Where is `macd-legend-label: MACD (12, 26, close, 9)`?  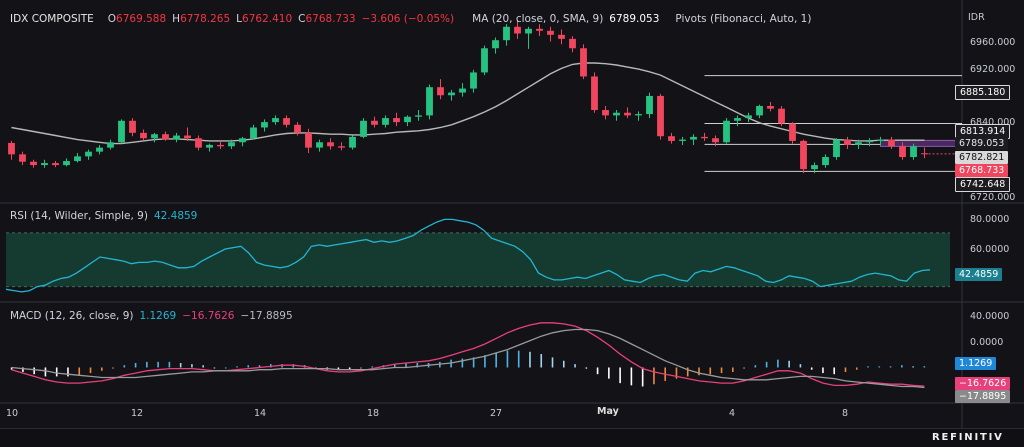
macd-legend-label: MACD (12, 26, close, 9) is located at coordinates (71, 316).